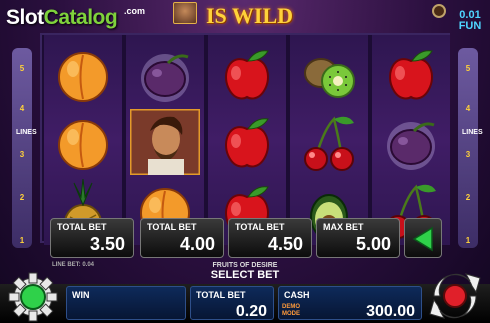  What do you see at coordinates (329, 74) in the screenshot?
I see `kiwi-symbol` at bounding box center [329, 74].